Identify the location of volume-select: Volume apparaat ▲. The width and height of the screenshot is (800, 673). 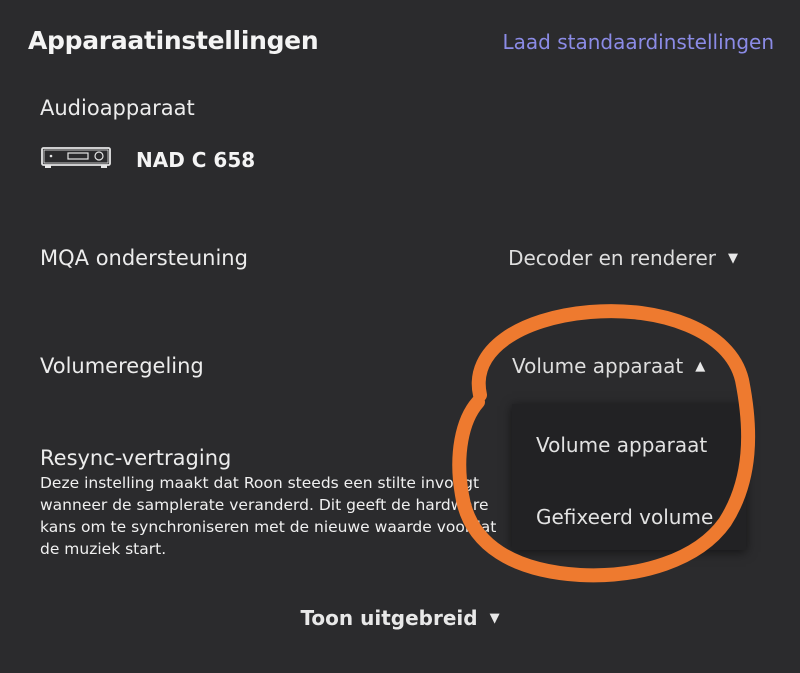
(608, 366).